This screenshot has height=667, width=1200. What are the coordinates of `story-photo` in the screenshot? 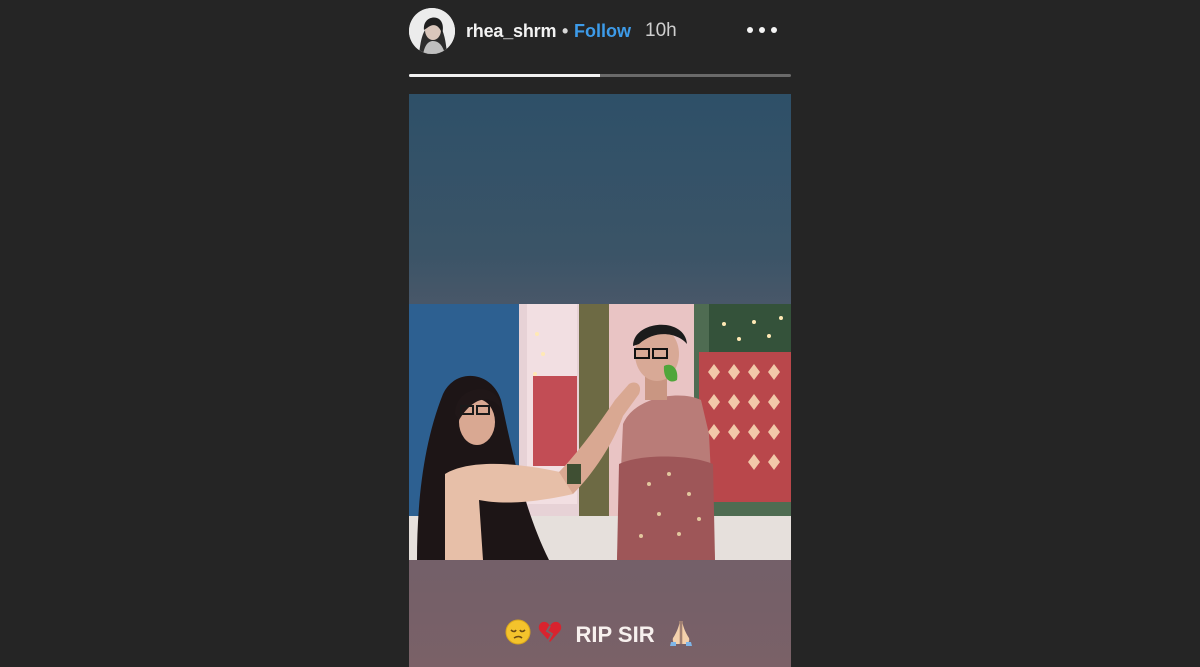 It's located at (600, 432).